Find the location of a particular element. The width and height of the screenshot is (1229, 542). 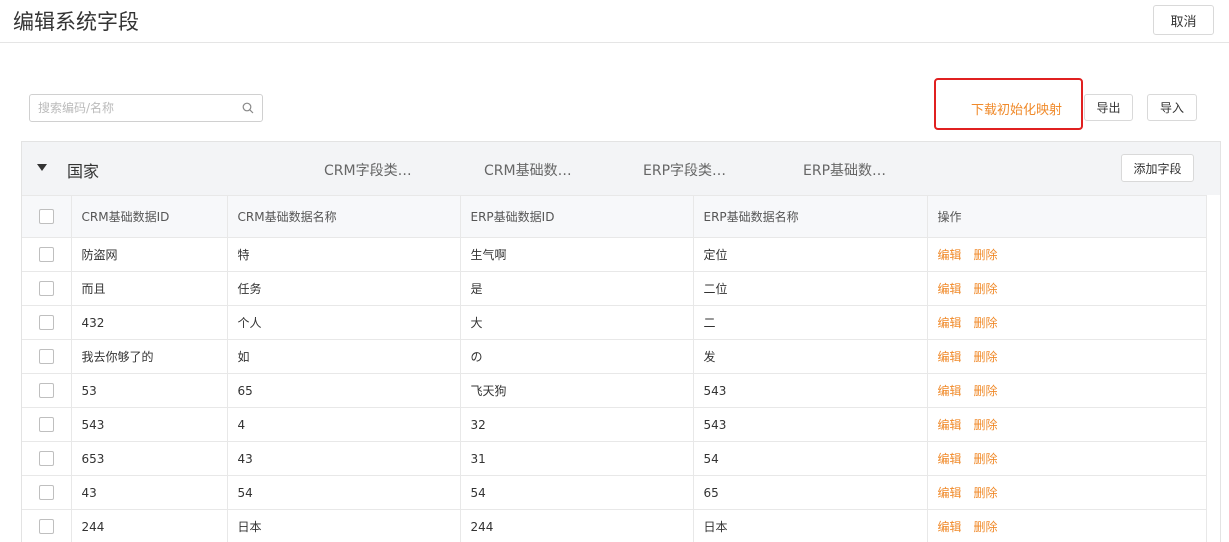

column-header: CRM基础数据ID is located at coordinates (149, 216).